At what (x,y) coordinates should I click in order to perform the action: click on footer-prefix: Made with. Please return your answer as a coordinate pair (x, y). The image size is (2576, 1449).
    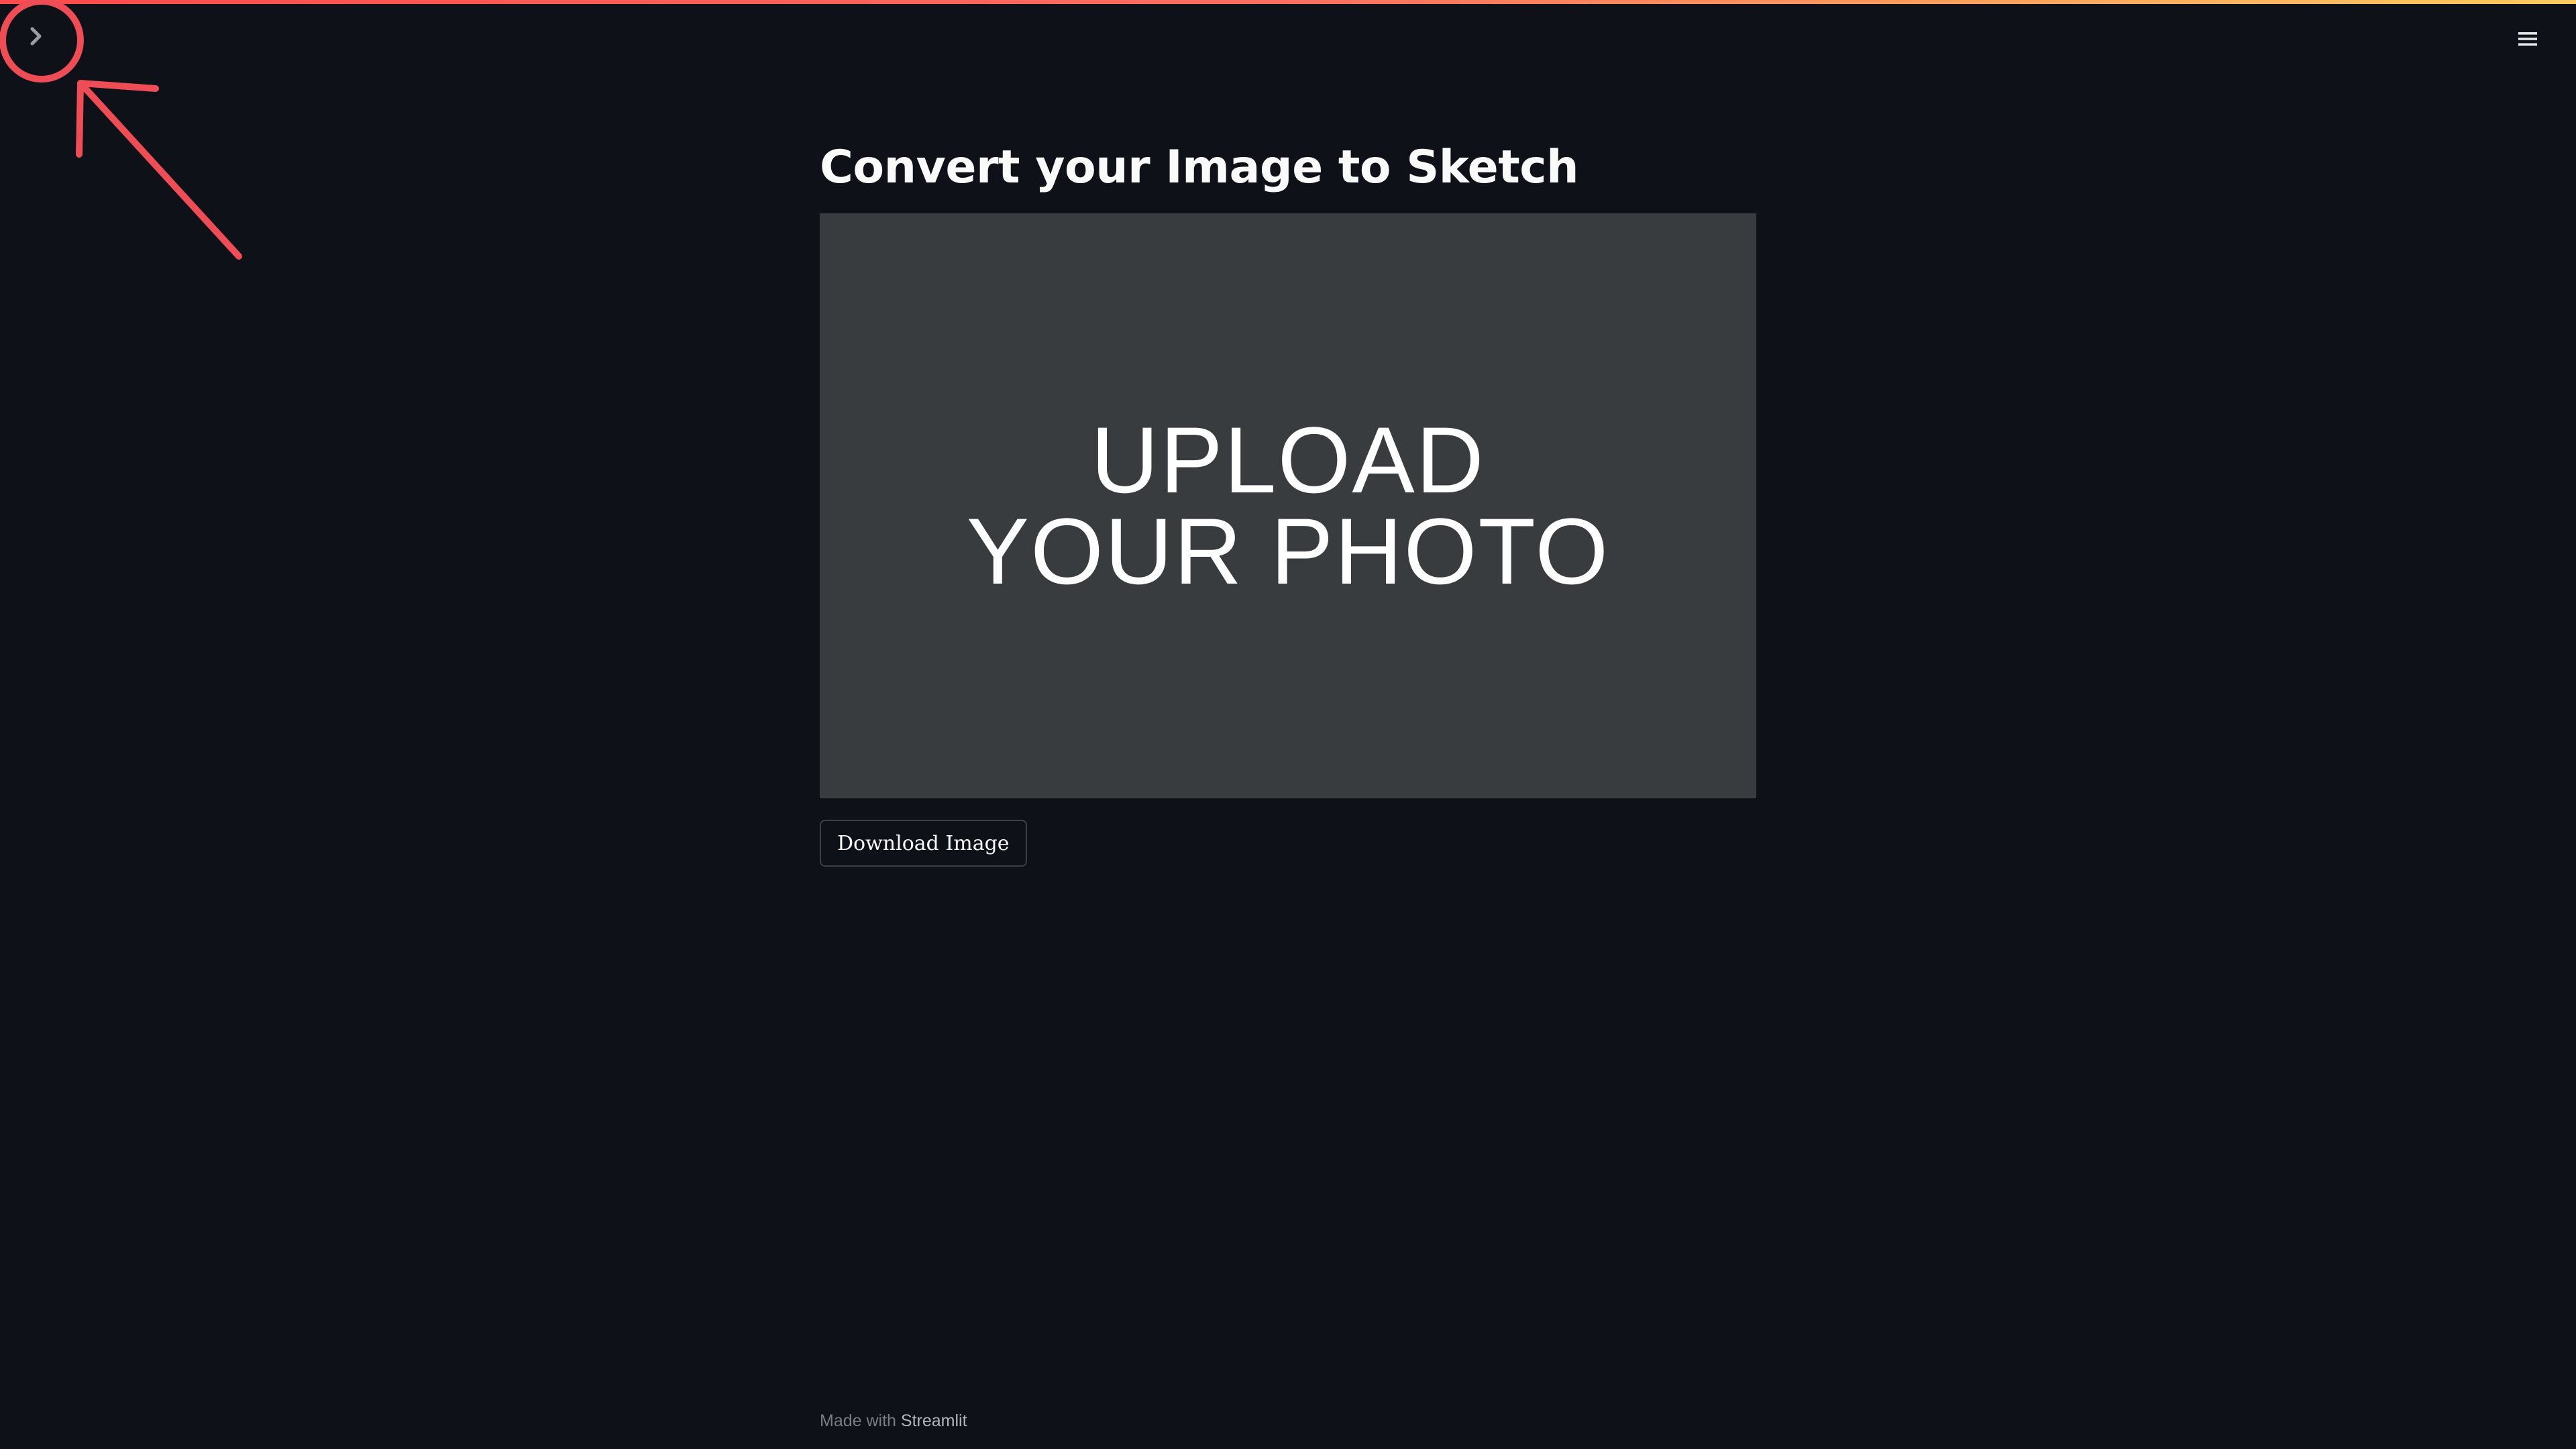
    Looking at the image, I should click on (860, 1420).